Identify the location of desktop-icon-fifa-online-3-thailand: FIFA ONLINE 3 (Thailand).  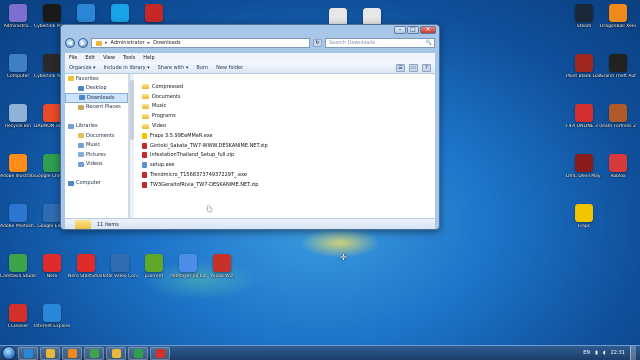
(584, 116).